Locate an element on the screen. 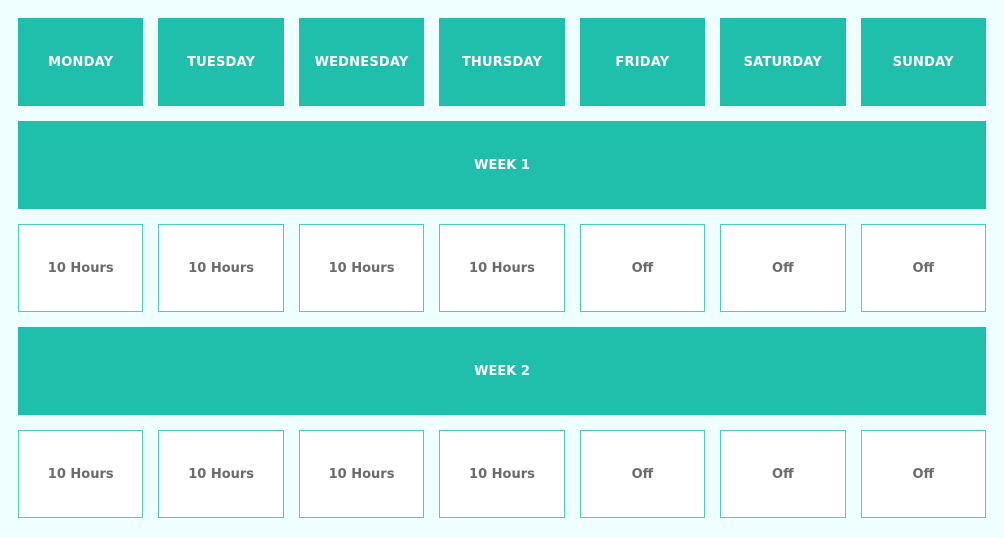 This screenshot has width=1004, height=538. week-1-wednesday-cell: 10 Hours is located at coordinates (361, 268).